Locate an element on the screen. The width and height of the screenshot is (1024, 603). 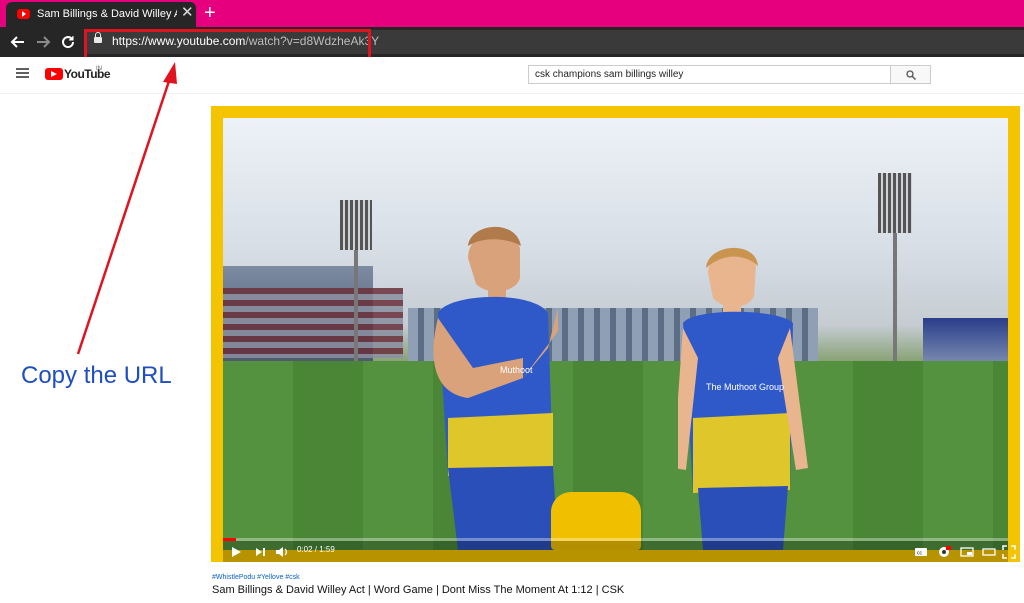
theater-icon is located at coordinates (989, 552).